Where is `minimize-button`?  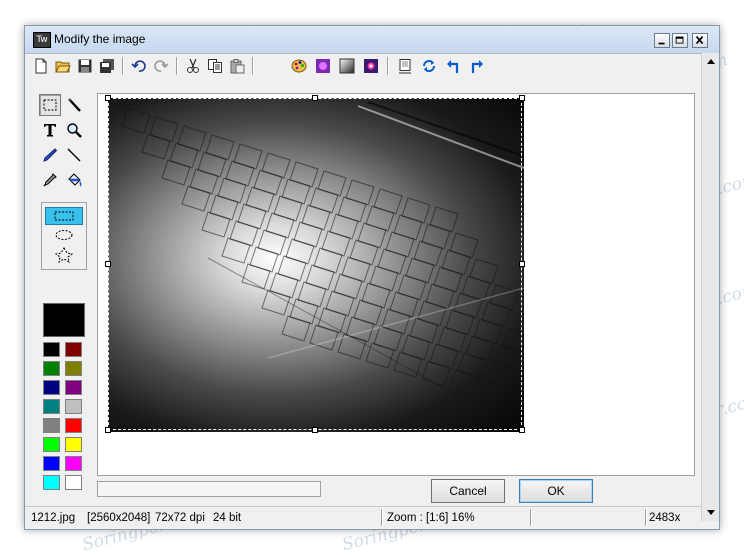 minimize-button is located at coordinates (662, 40).